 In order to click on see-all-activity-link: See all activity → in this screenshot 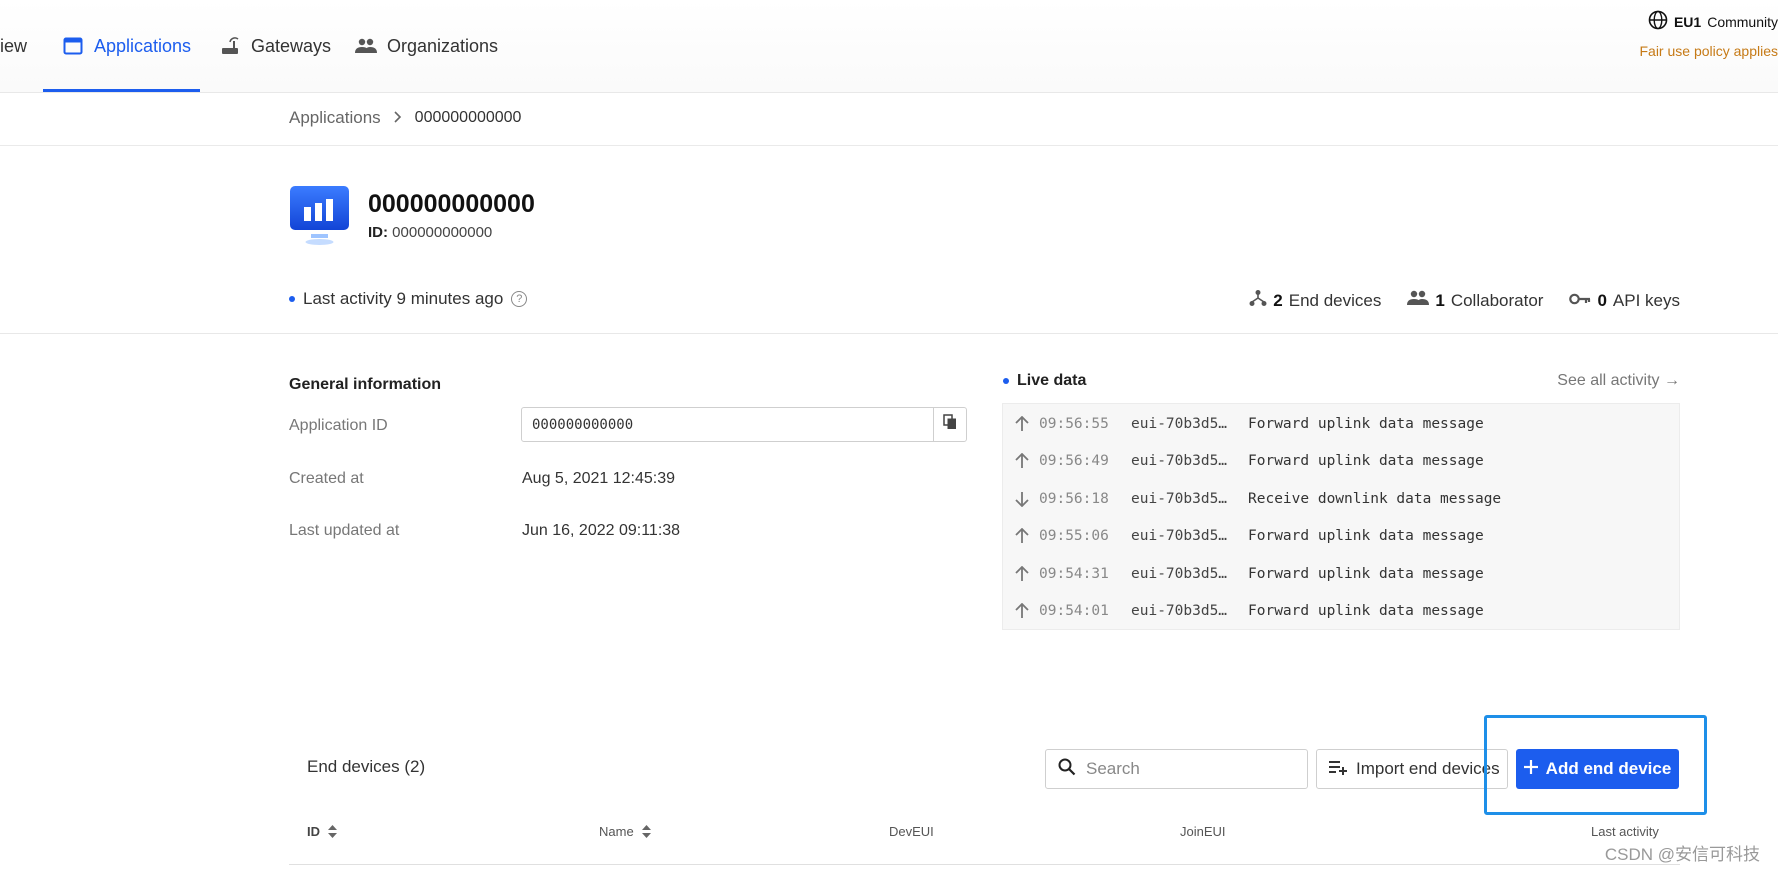, I will do `click(1618, 381)`.